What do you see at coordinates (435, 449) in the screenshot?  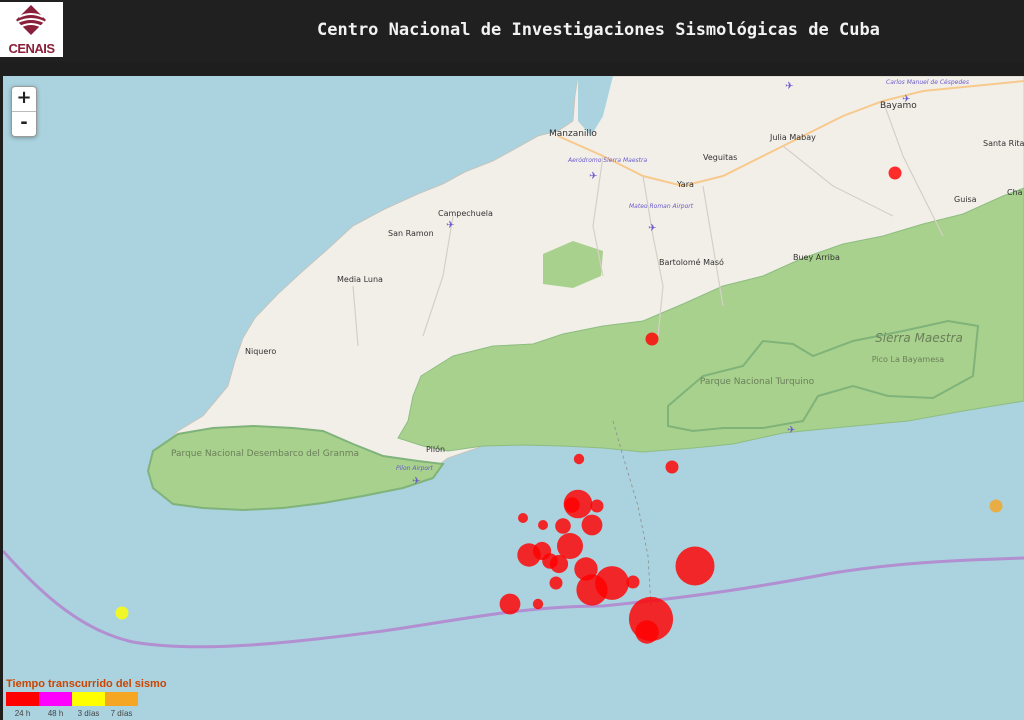 I see `place-label-pilon: Pilón` at bounding box center [435, 449].